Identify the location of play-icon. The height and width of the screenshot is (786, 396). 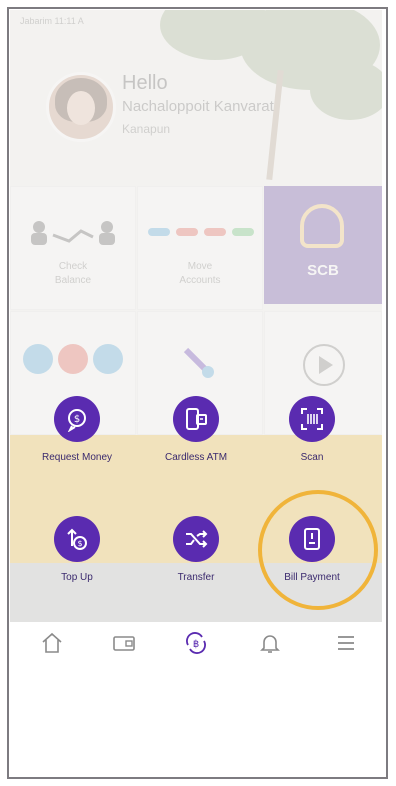
(324, 365).